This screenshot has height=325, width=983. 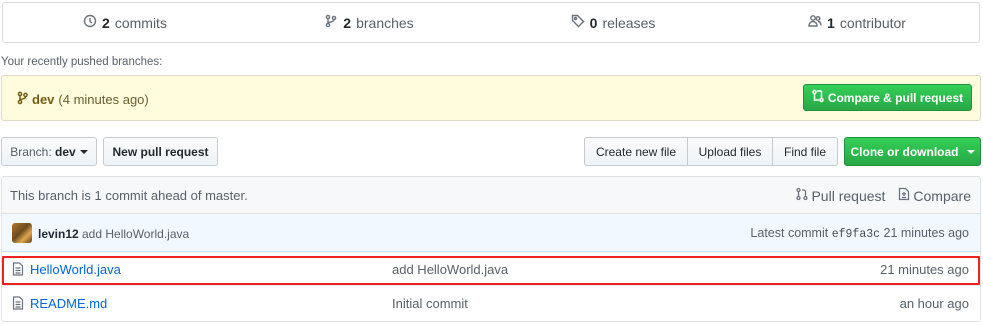 I want to click on commits-link: 2 commits, so click(x=125, y=22).